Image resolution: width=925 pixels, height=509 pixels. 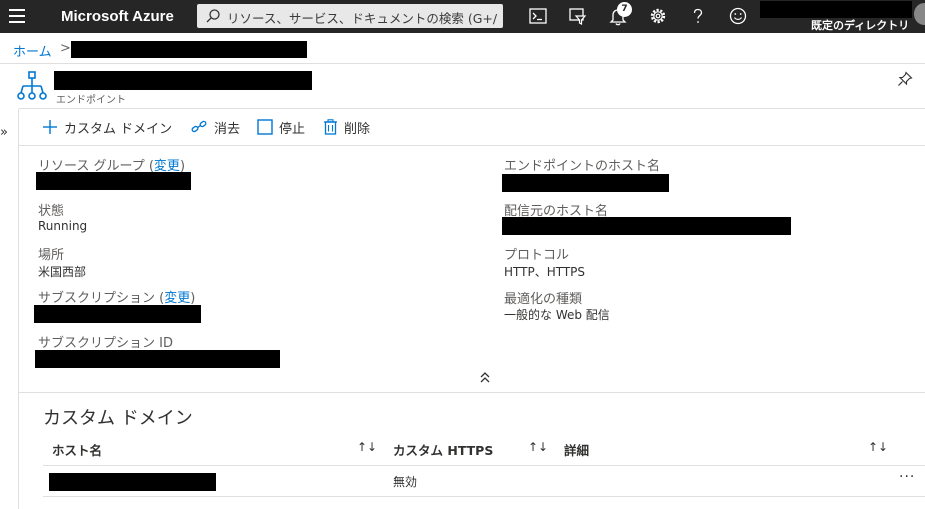 What do you see at coordinates (63, 226) in the screenshot?
I see `status-value: Running` at bounding box center [63, 226].